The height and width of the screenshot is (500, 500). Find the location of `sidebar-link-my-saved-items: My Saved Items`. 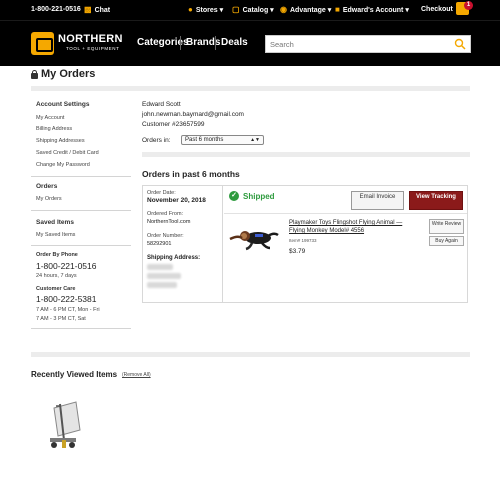

sidebar-link-my-saved-items: My Saved Items is located at coordinates (55, 235).